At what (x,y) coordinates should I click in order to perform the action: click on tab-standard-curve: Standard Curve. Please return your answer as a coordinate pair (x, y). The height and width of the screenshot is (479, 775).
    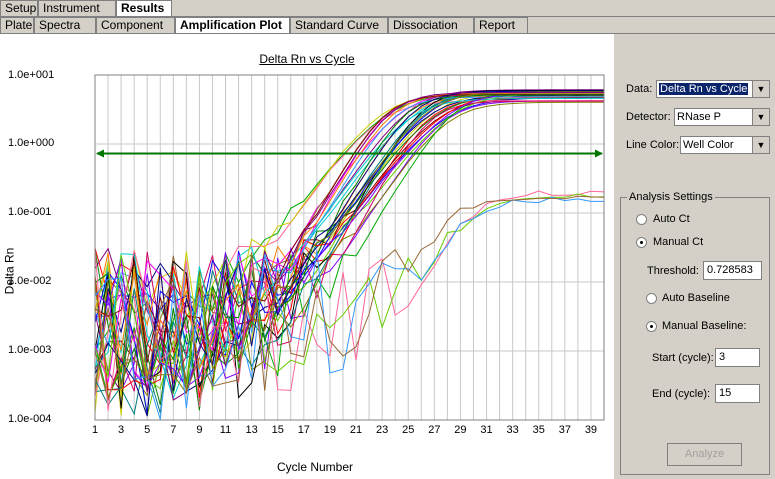
    Looking at the image, I should click on (339, 25).